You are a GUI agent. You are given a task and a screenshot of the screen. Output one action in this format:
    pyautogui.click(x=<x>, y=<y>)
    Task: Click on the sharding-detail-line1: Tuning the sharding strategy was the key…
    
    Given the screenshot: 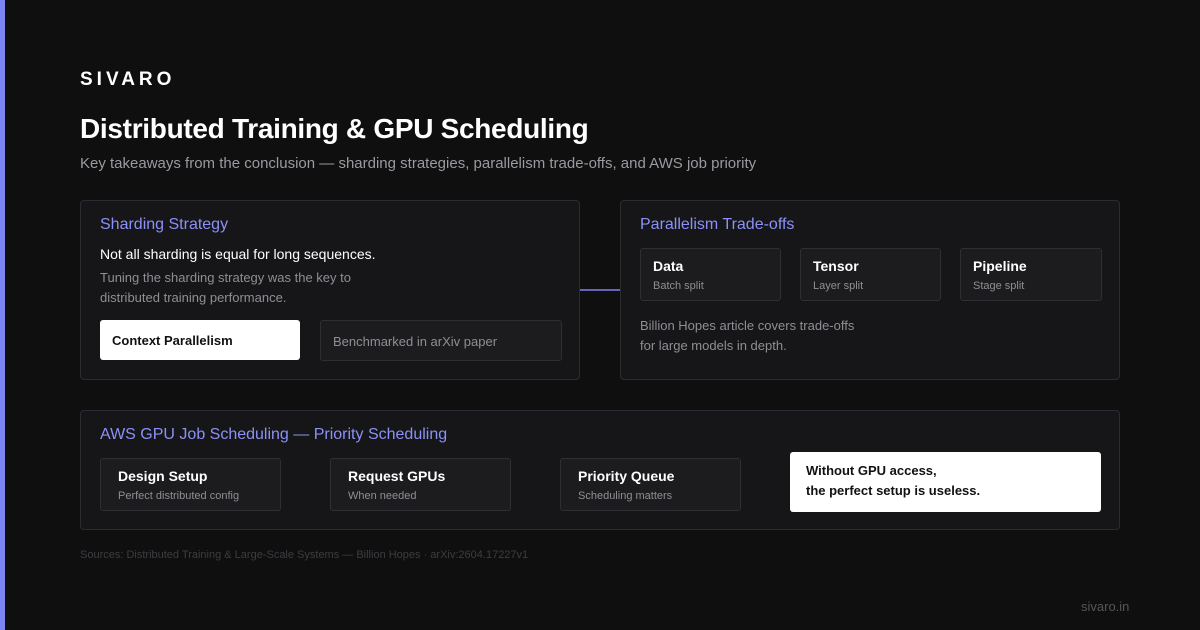 What is the action you would take?
    pyautogui.click(x=225, y=277)
    